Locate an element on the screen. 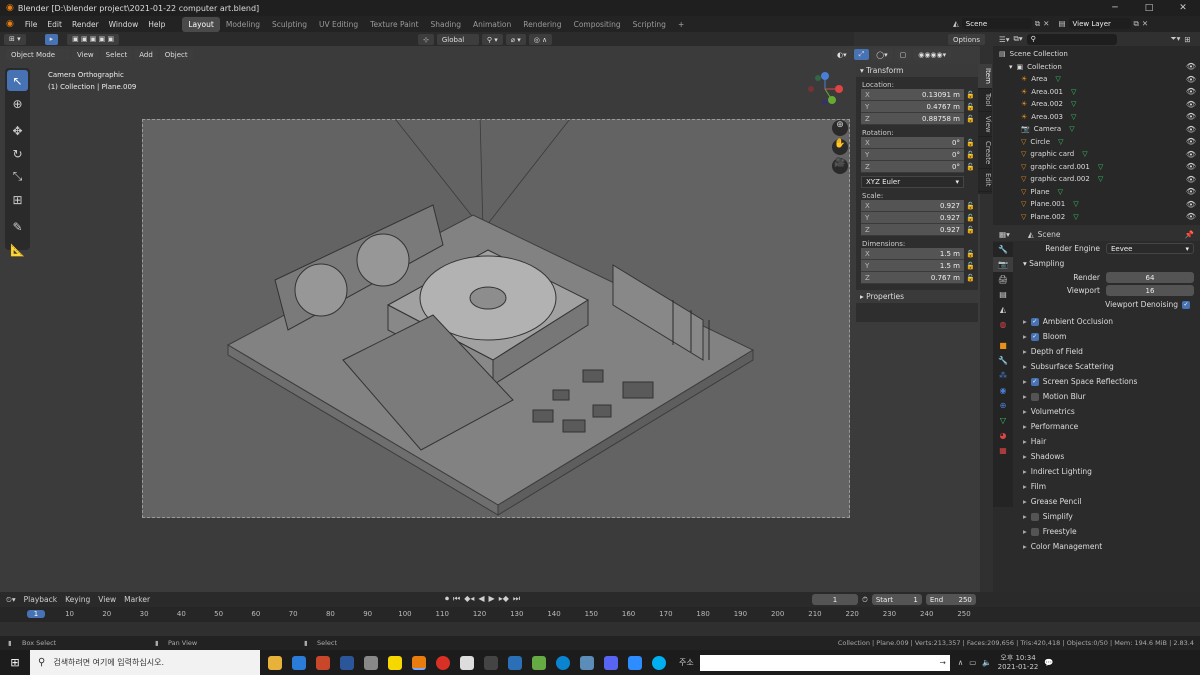  workspace-tab-sculpting: Sculpting is located at coordinates (289, 24).